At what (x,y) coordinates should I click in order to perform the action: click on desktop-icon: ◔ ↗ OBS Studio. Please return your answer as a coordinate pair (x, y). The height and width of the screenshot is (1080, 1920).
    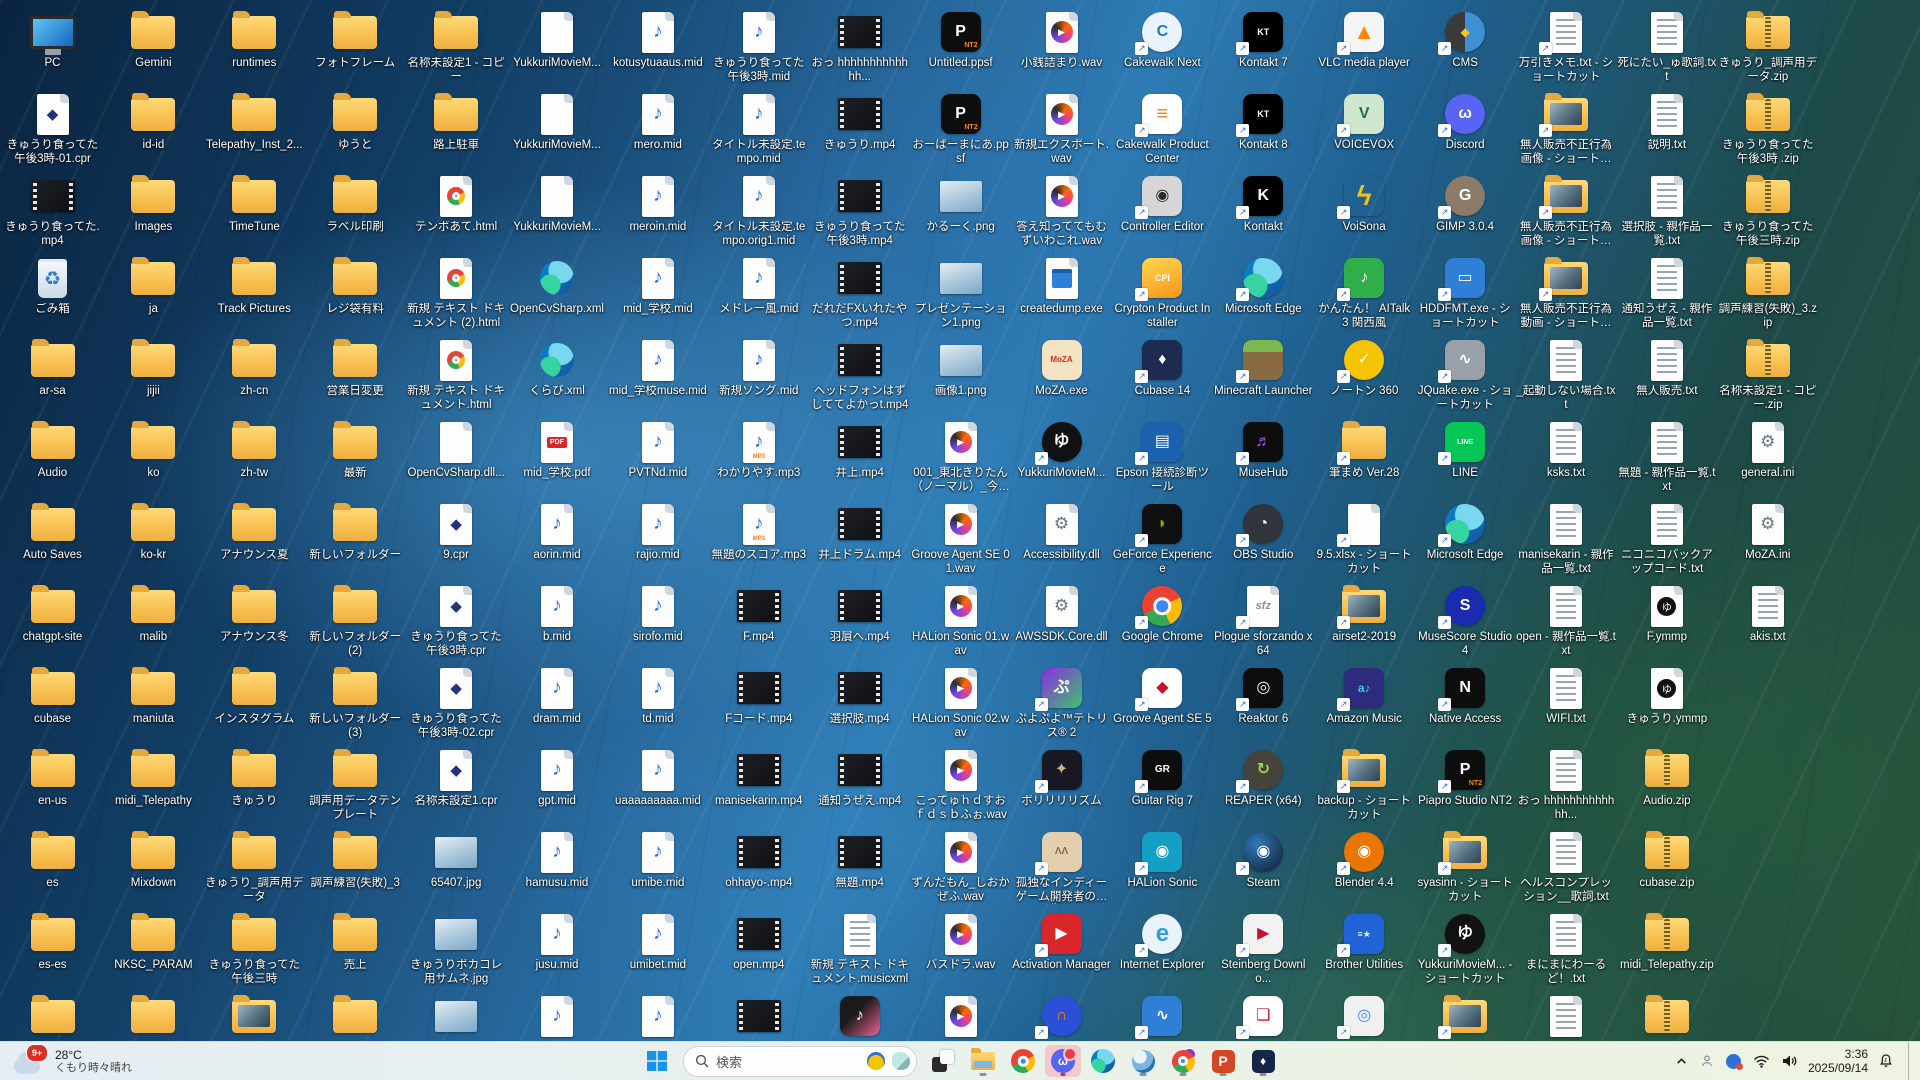
    Looking at the image, I should click on (1263, 537).